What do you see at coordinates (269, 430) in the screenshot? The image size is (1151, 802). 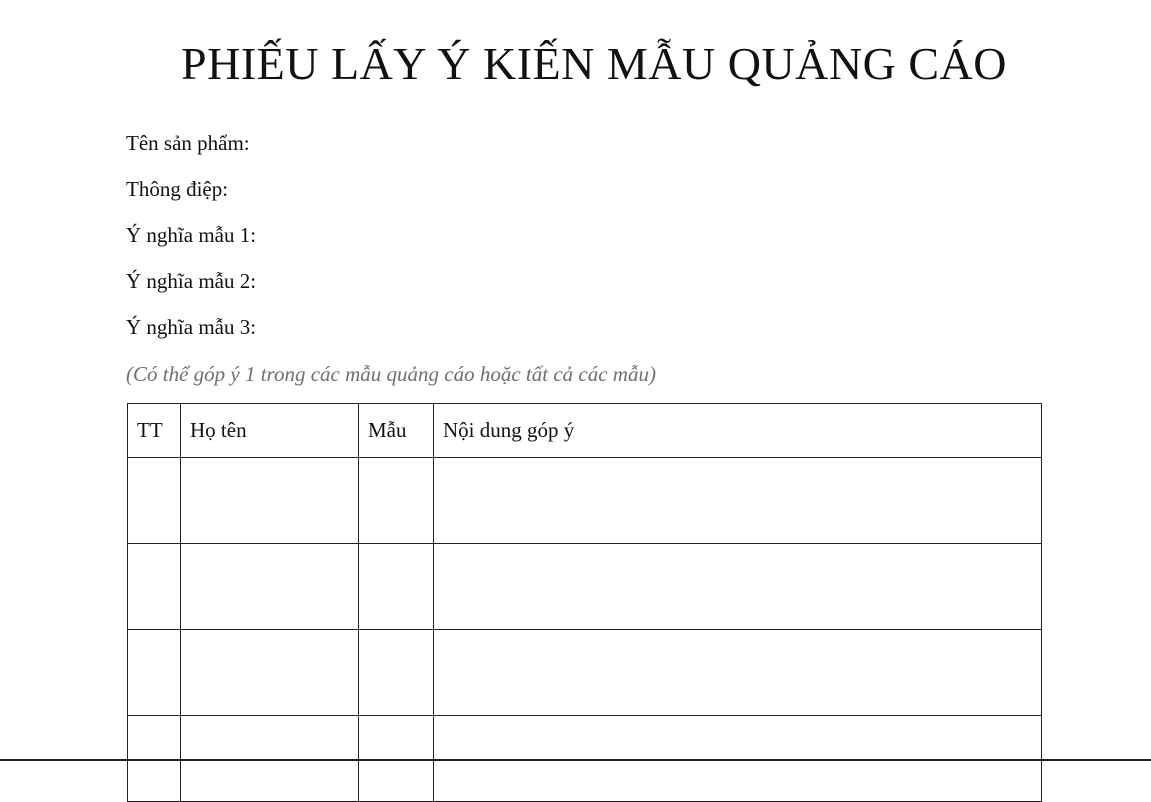 I see `header-name: Họ tên` at bounding box center [269, 430].